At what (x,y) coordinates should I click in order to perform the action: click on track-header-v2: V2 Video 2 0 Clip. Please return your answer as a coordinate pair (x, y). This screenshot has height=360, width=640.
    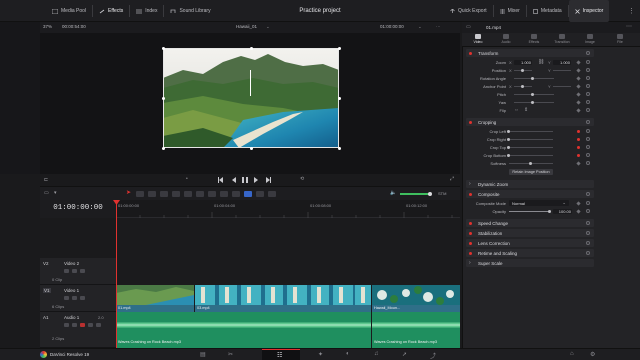
    Looking at the image, I should click on (78, 271).